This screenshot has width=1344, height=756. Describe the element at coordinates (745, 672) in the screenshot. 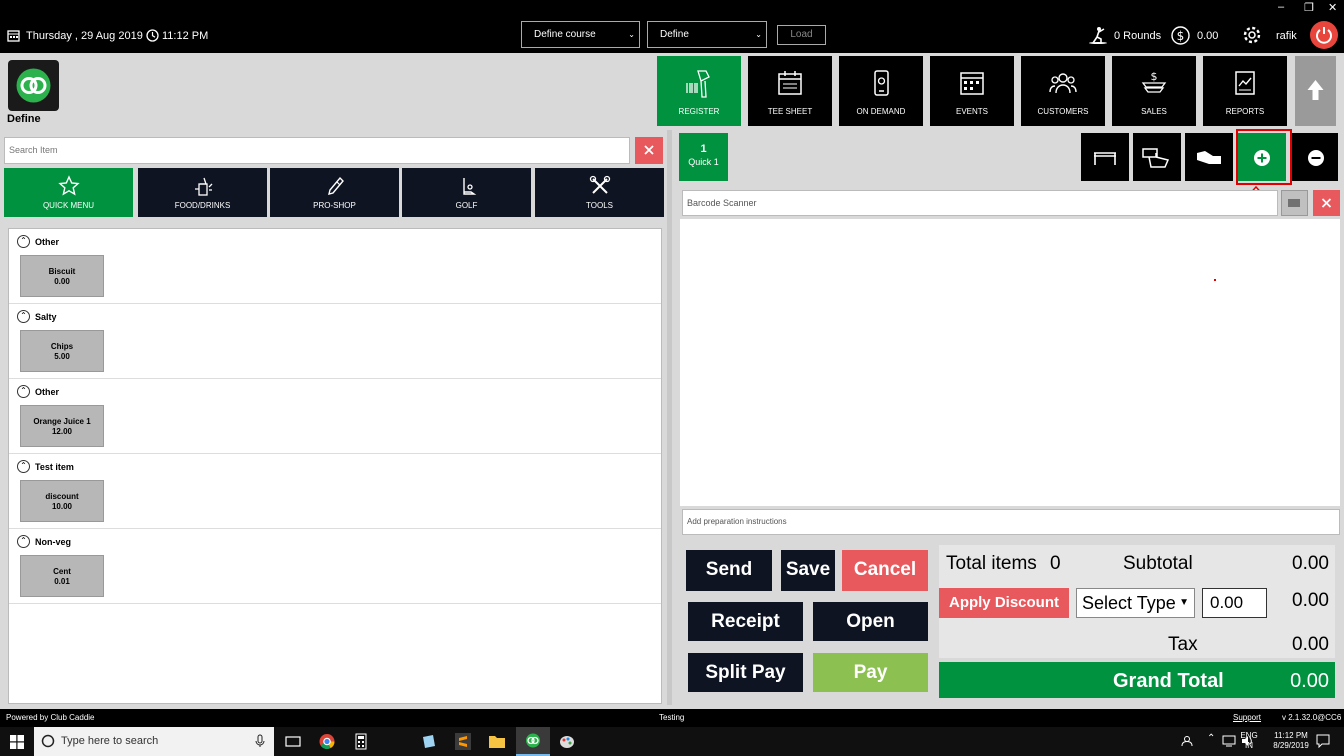

I see `split-pay-button: Split Pay` at that location.